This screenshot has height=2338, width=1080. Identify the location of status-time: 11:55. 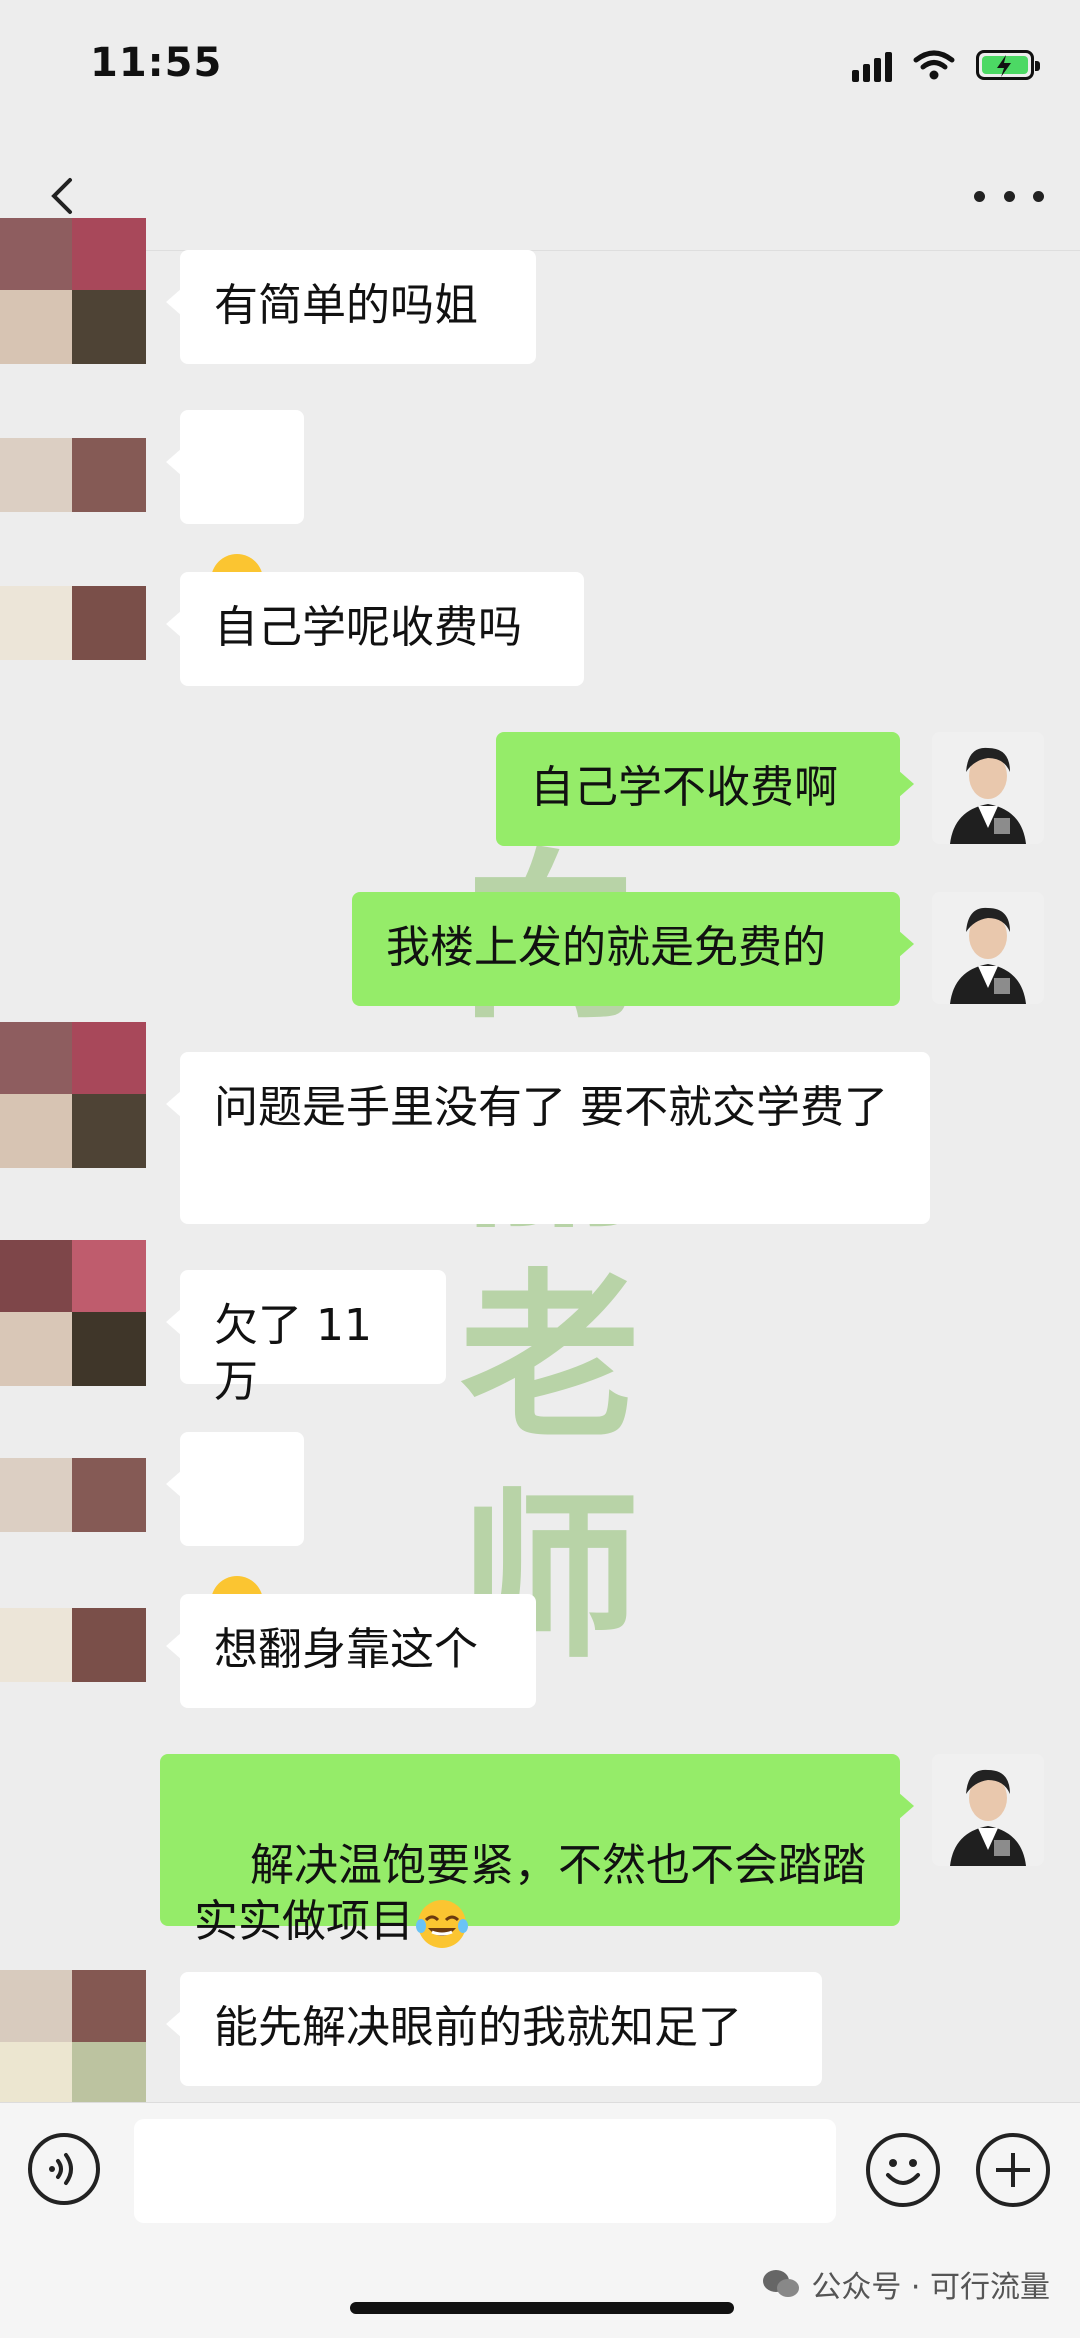
(156, 63).